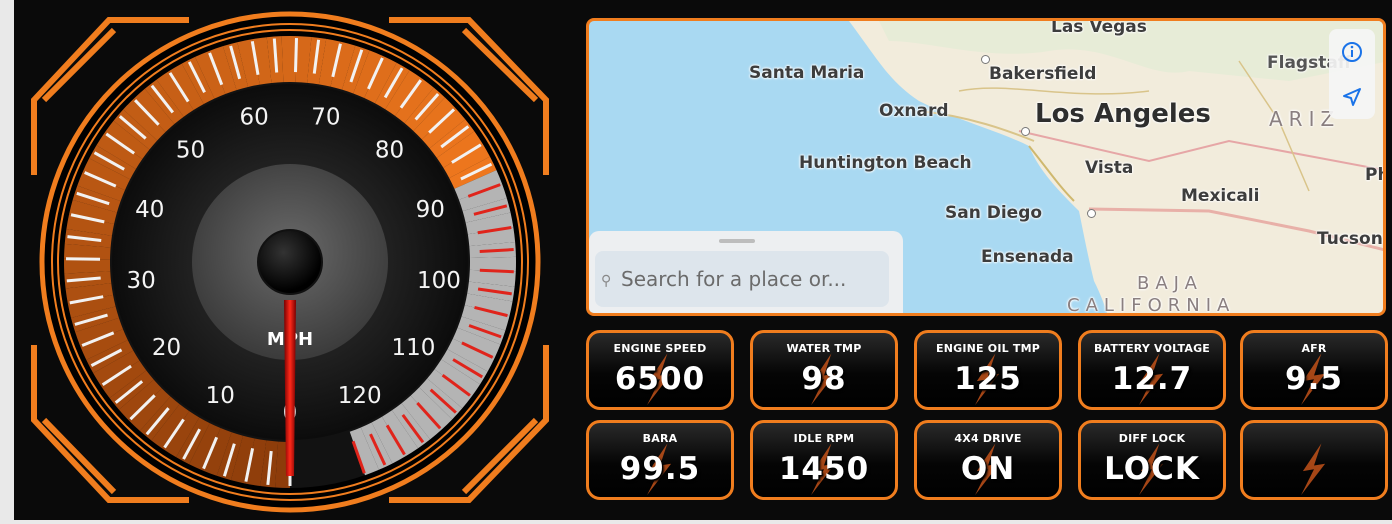  I want to click on gauge-tick-label: 50, so click(190, 151).